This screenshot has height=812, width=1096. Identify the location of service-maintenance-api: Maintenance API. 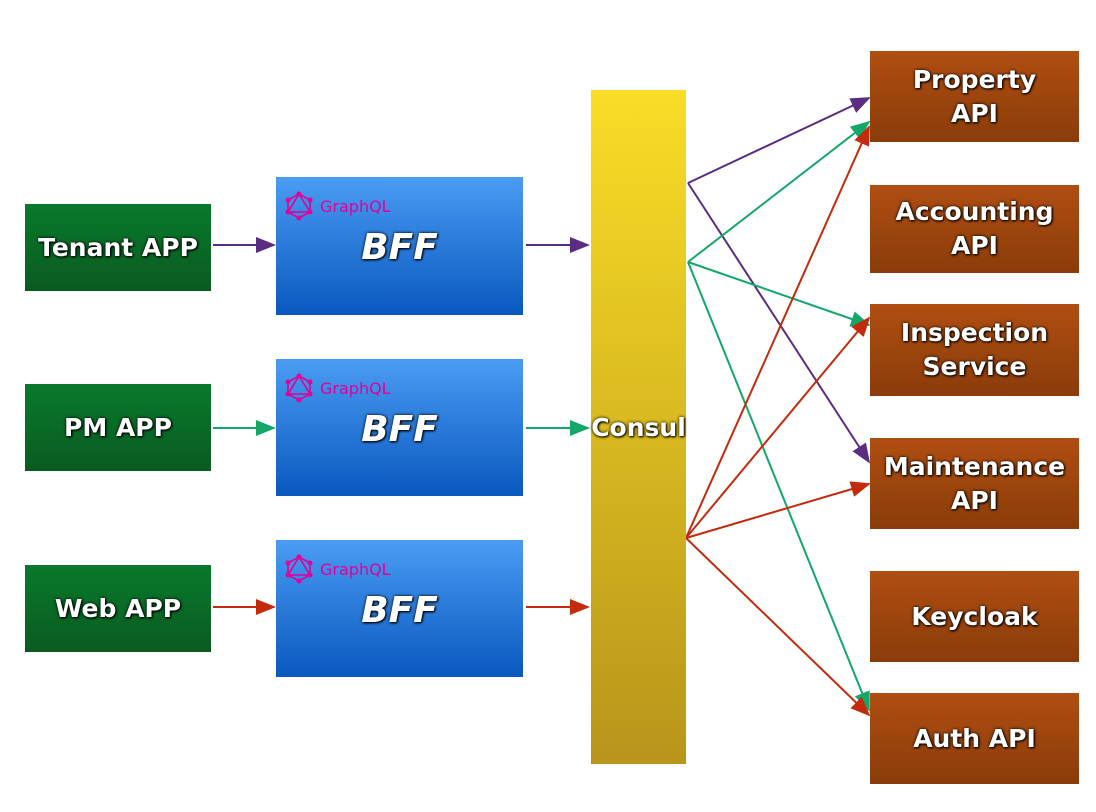
(974, 483).